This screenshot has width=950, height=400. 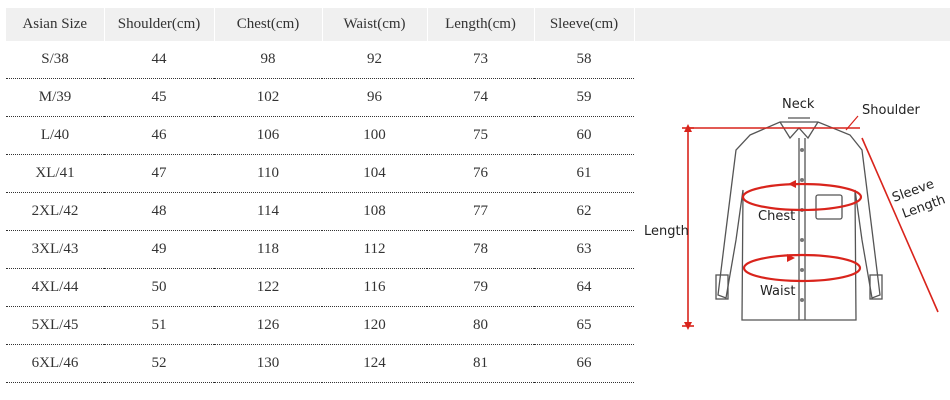 I want to click on cell-shoulder: 46, so click(x=159, y=135).